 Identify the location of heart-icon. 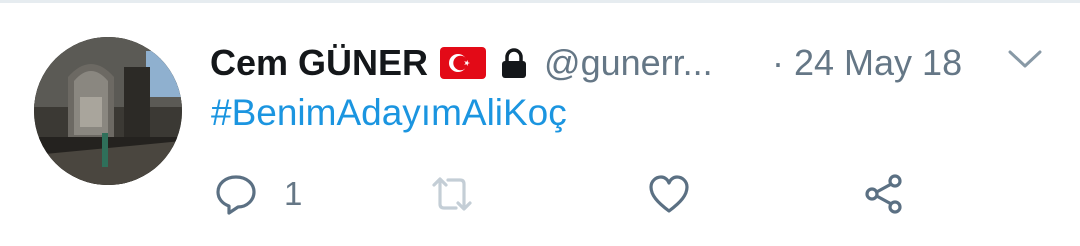
(669, 194).